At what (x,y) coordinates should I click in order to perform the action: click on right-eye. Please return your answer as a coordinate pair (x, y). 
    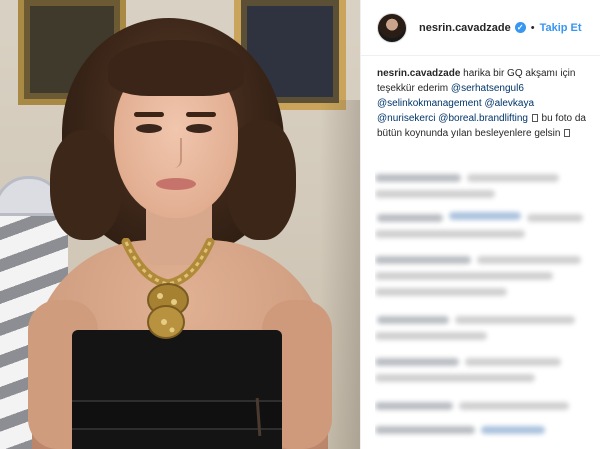
    Looking at the image, I should click on (199, 128).